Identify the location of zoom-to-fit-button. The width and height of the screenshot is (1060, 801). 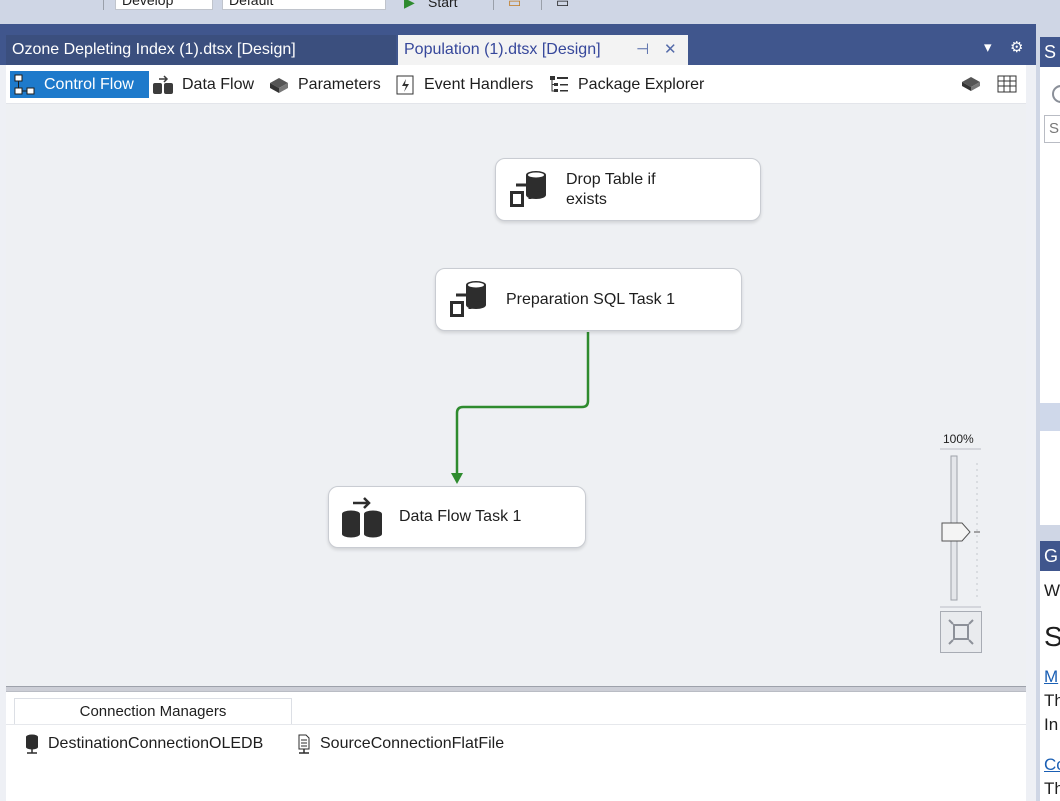
(961, 632).